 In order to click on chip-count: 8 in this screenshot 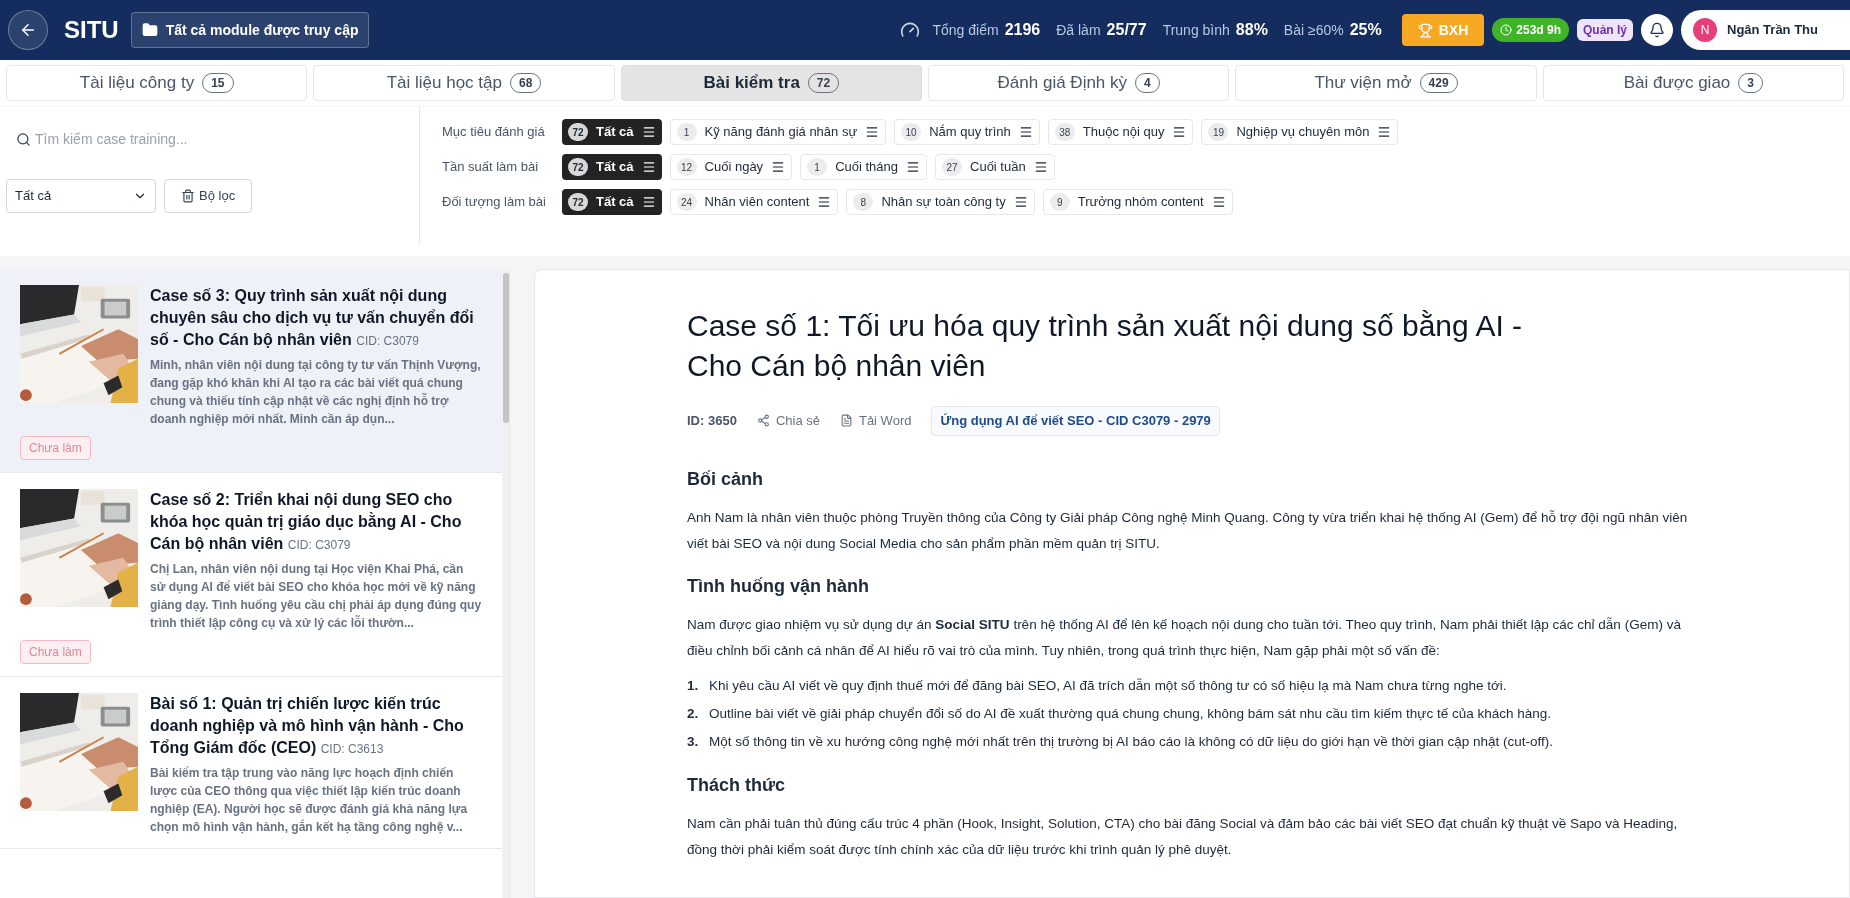, I will do `click(863, 202)`.